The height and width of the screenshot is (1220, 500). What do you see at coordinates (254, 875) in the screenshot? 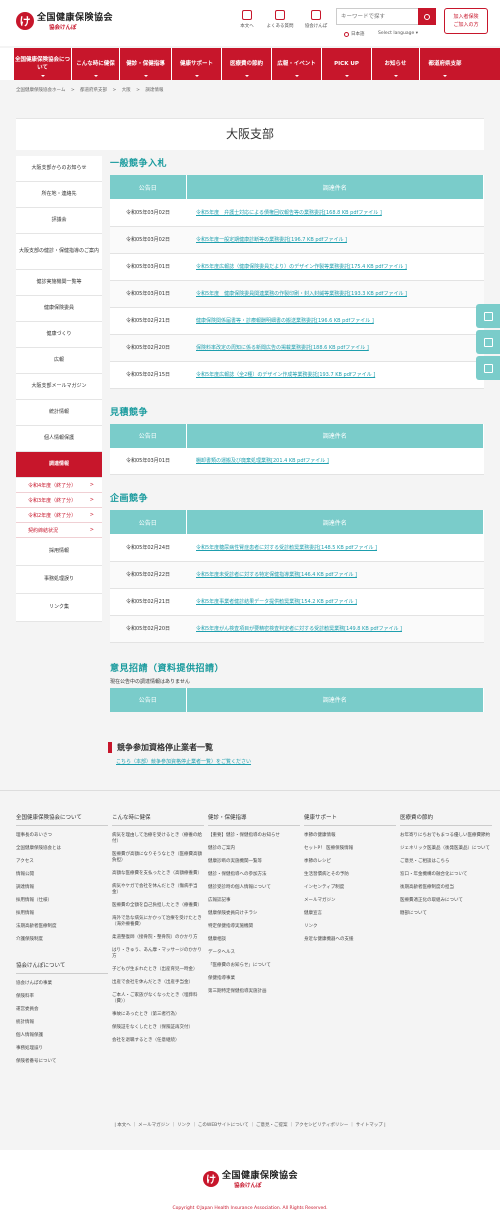
I see `footer-link: 健診・保健指導への参加方法` at bounding box center [254, 875].